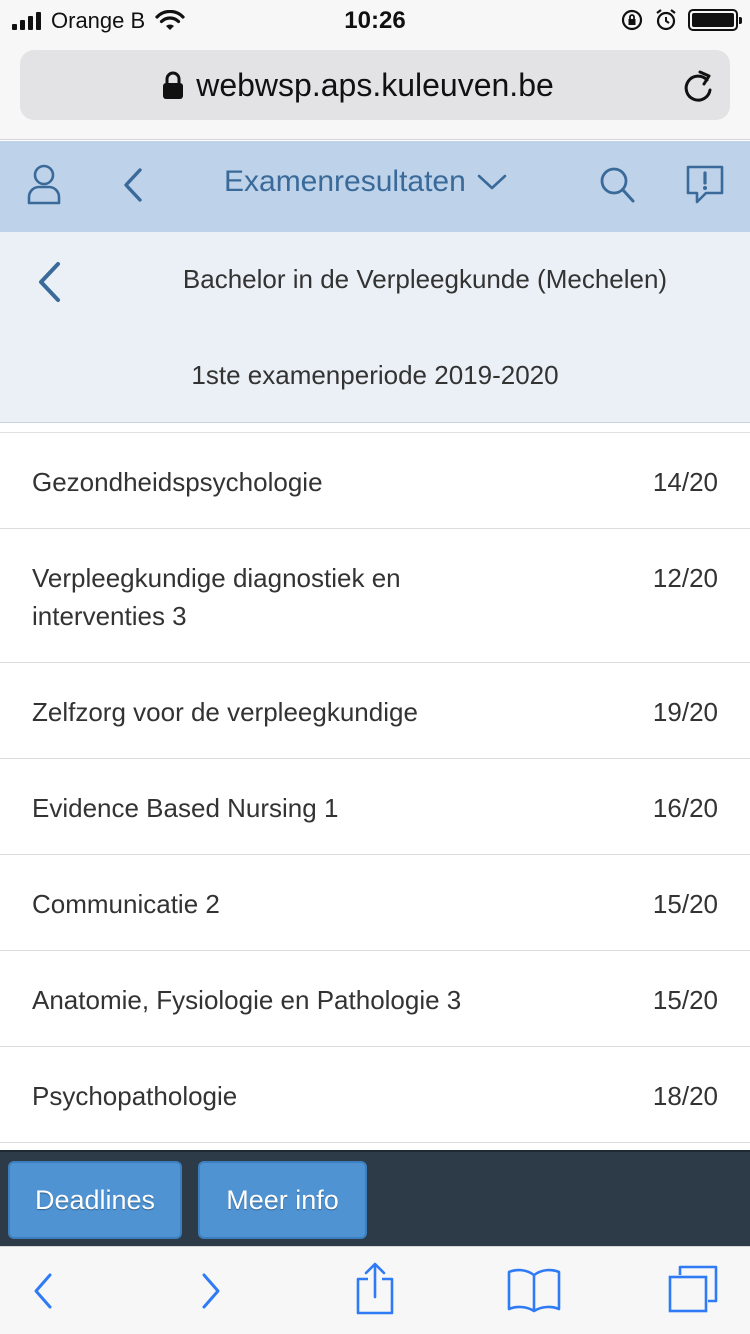 Image resolution: width=750 pixels, height=1334 pixels. I want to click on course-score: 19/20, so click(685, 712).